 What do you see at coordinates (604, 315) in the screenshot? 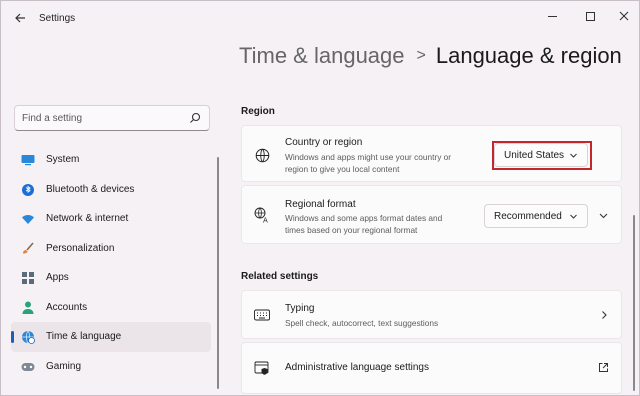
I see `chevron-right-icon` at bounding box center [604, 315].